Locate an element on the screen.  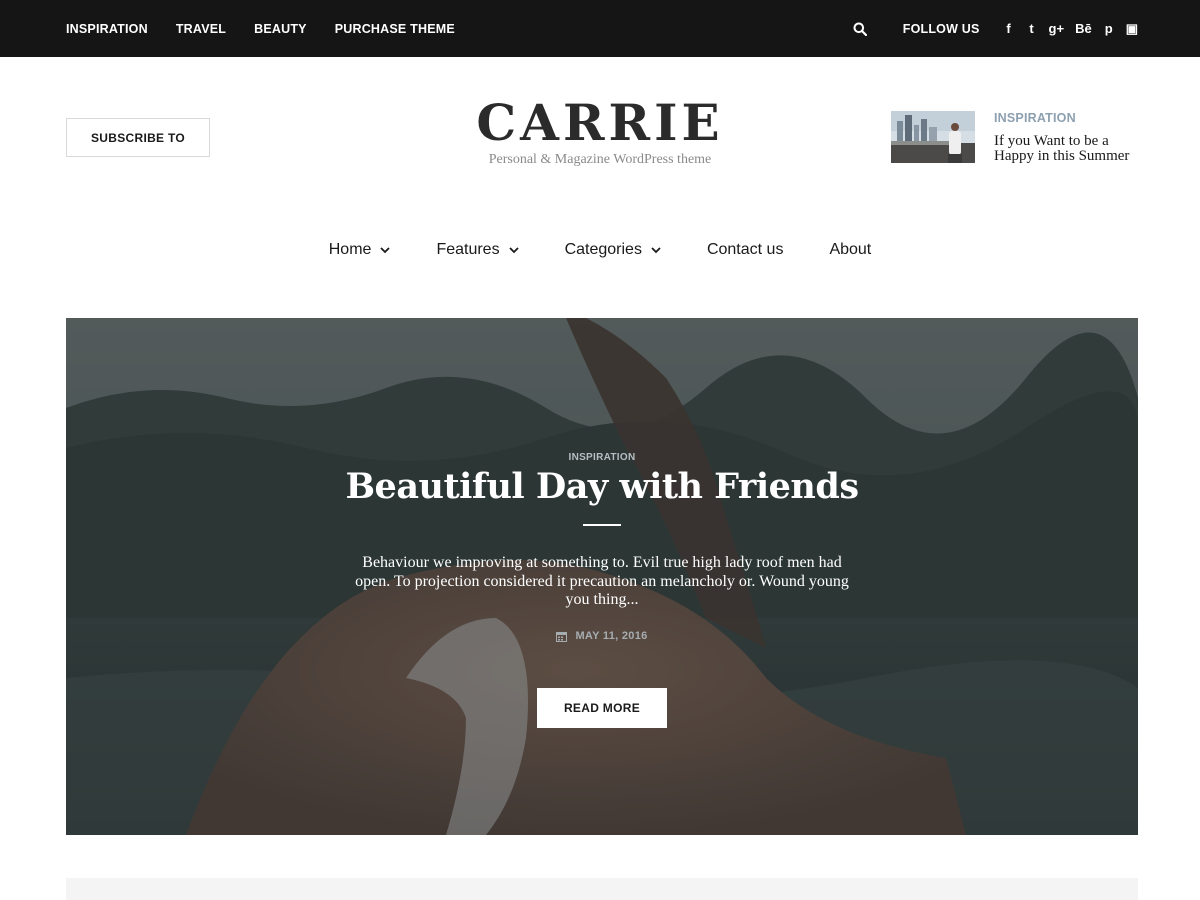
twitter-icon: t is located at coordinates (1032, 28).